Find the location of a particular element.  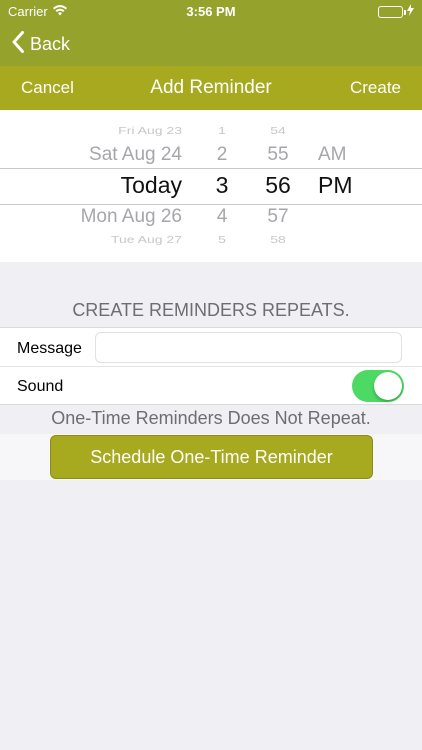

schedule-one-time-reminder-button: Schedule One-Time Reminder is located at coordinates (211, 457).